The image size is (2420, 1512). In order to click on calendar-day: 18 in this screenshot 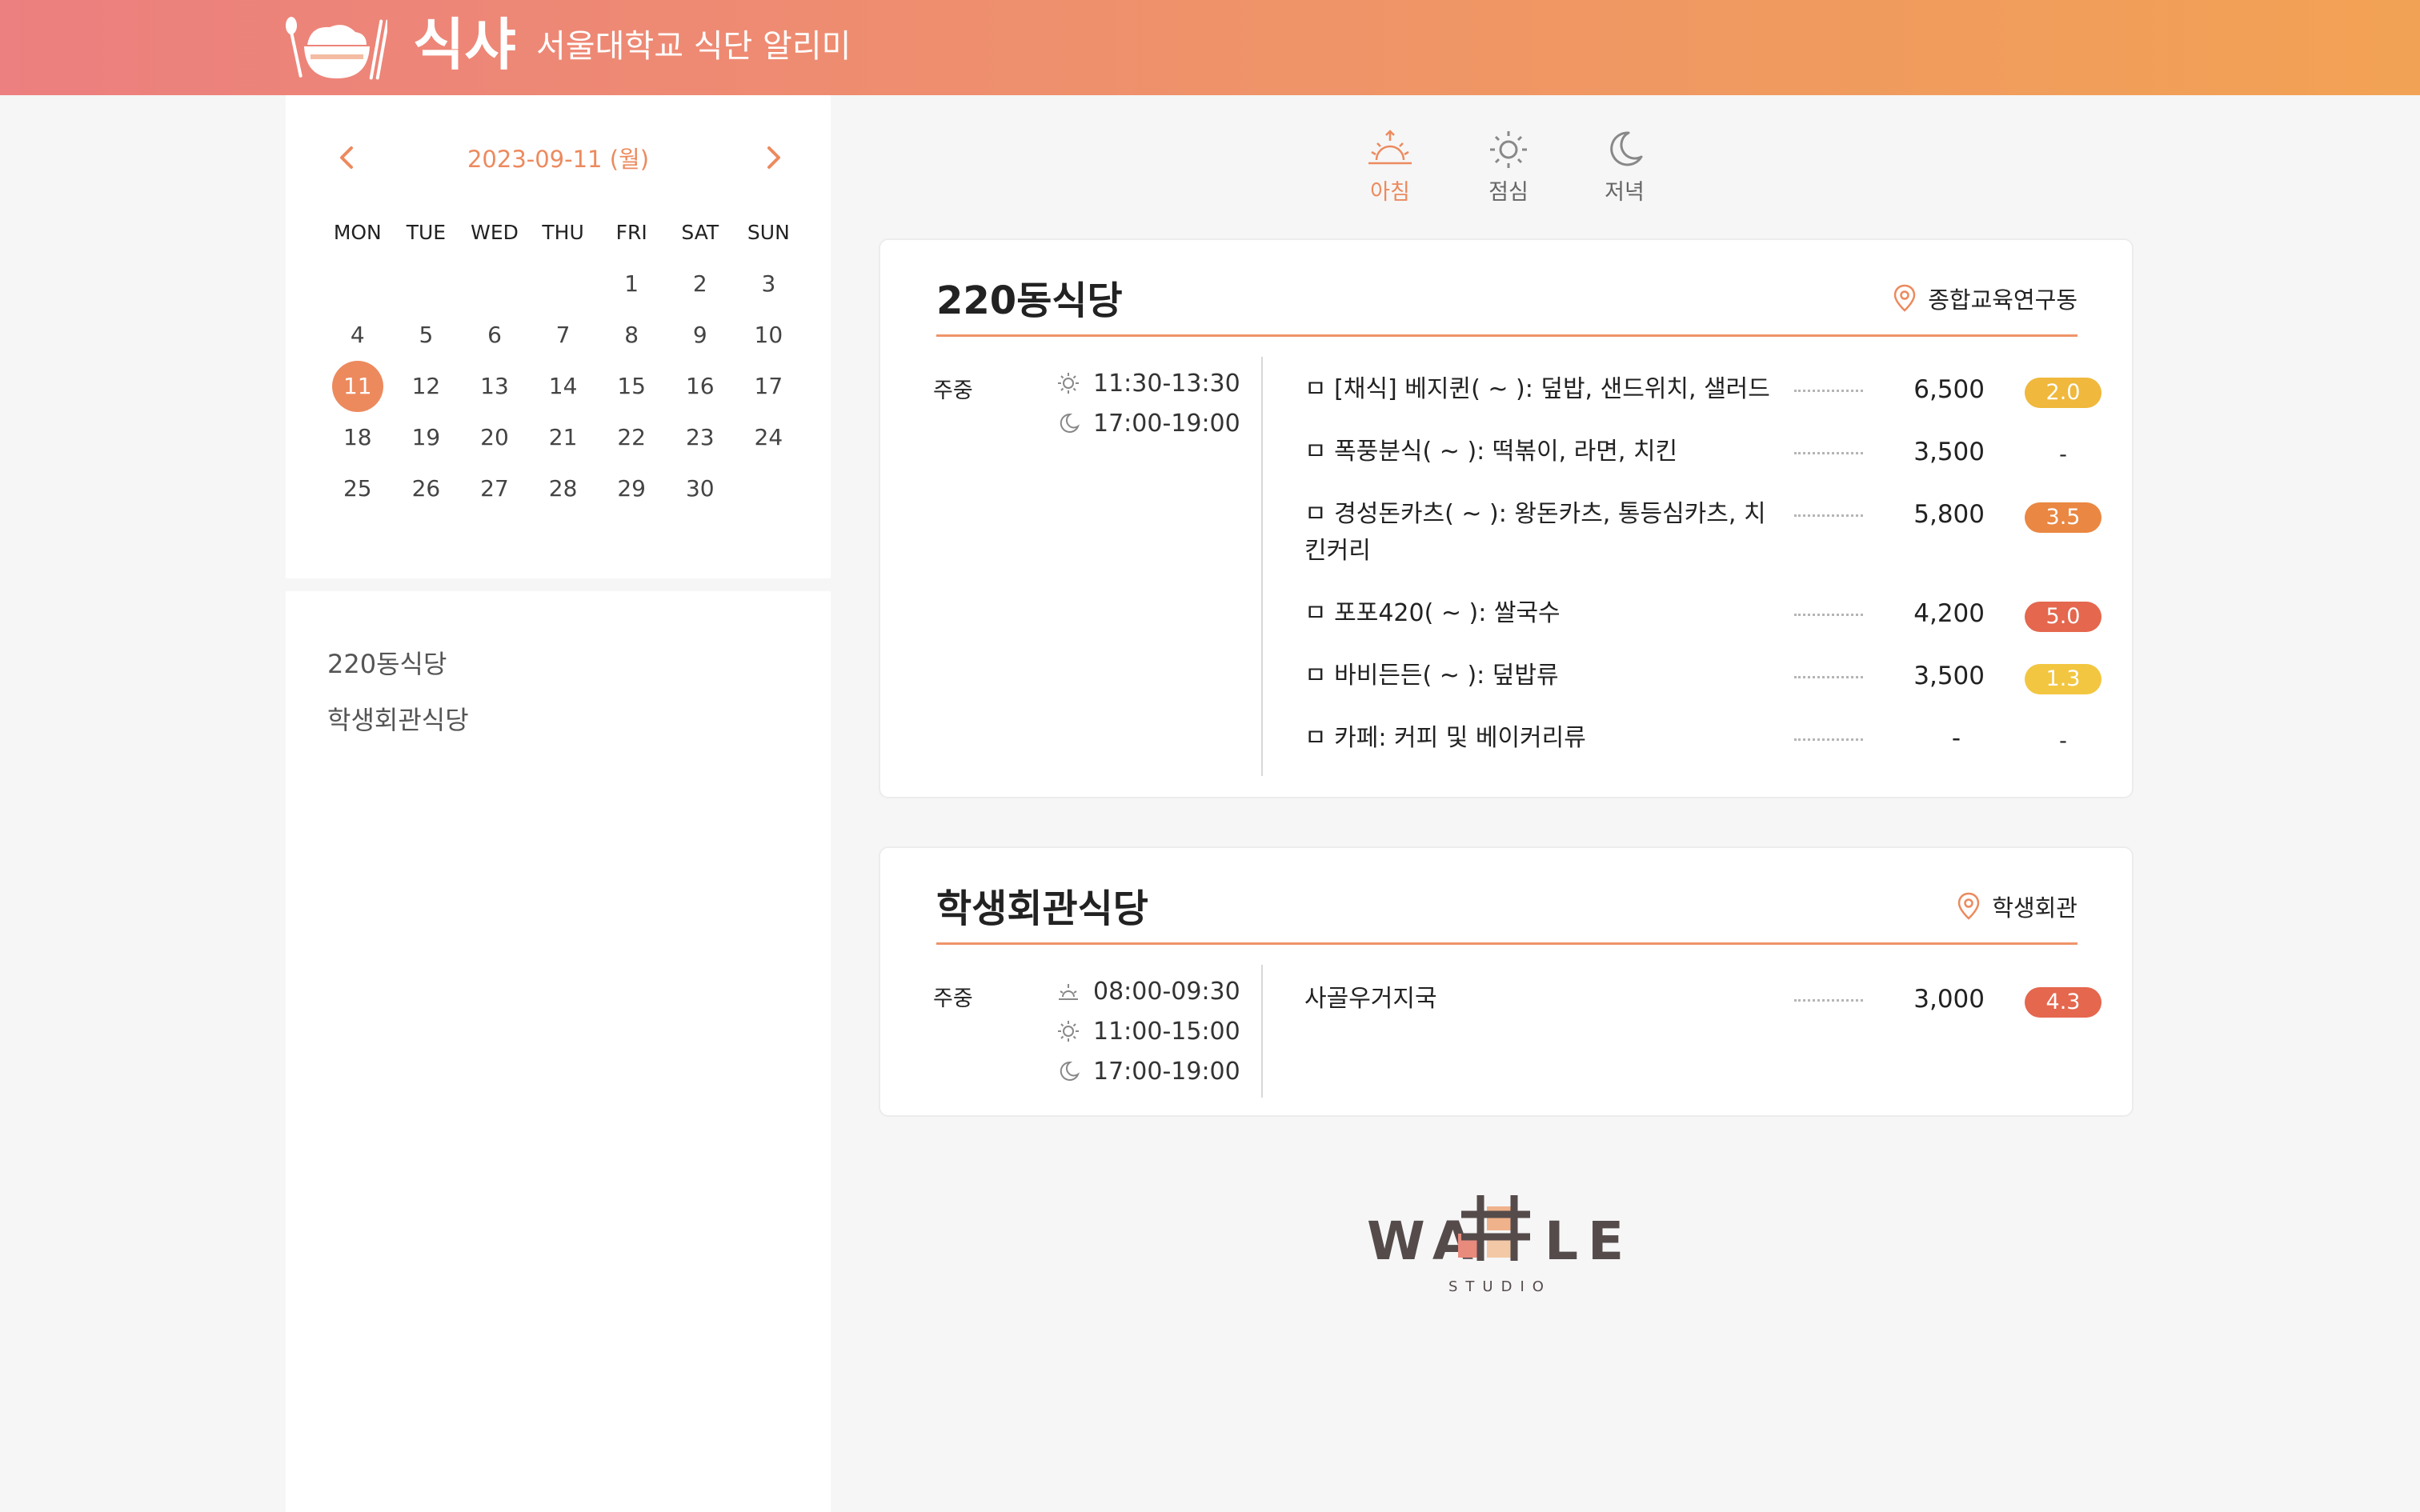, I will do `click(357, 437)`.